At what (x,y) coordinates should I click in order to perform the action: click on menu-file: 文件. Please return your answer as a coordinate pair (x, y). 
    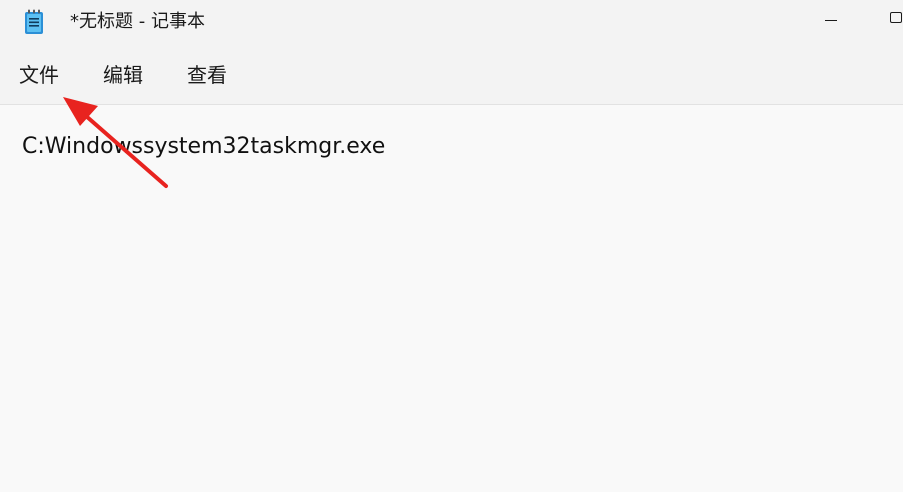
    Looking at the image, I should click on (39, 75).